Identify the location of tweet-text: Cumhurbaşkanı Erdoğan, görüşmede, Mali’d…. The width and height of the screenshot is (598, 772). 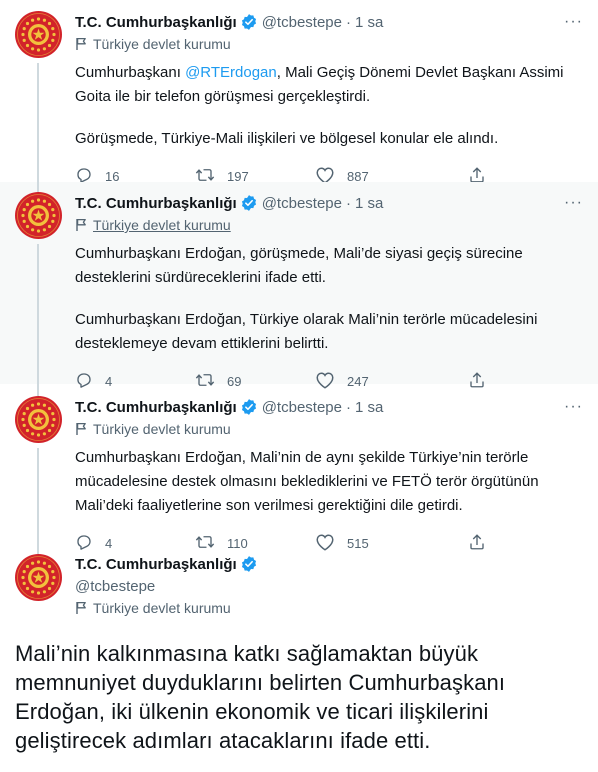
(329, 299).